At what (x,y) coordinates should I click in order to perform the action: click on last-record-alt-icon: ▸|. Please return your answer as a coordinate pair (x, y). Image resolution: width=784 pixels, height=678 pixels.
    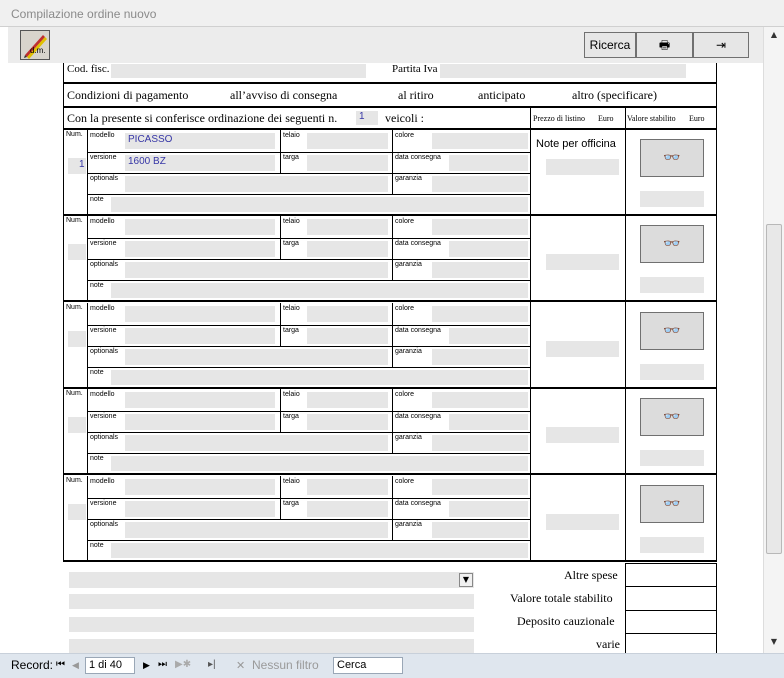
    Looking at the image, I should click on (212, 664).